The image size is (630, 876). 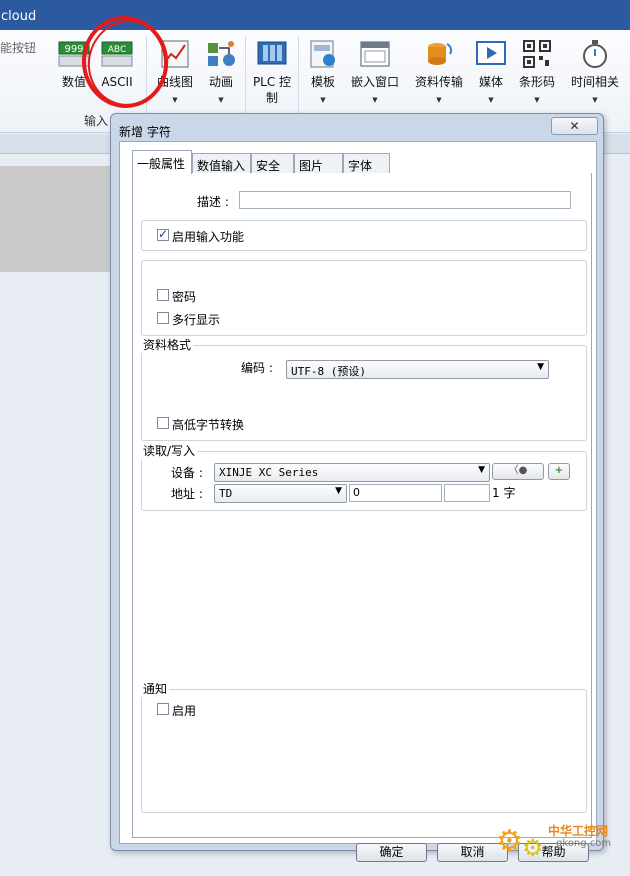 I want to click on close-icon: ✕, so click(x=574, y=126).